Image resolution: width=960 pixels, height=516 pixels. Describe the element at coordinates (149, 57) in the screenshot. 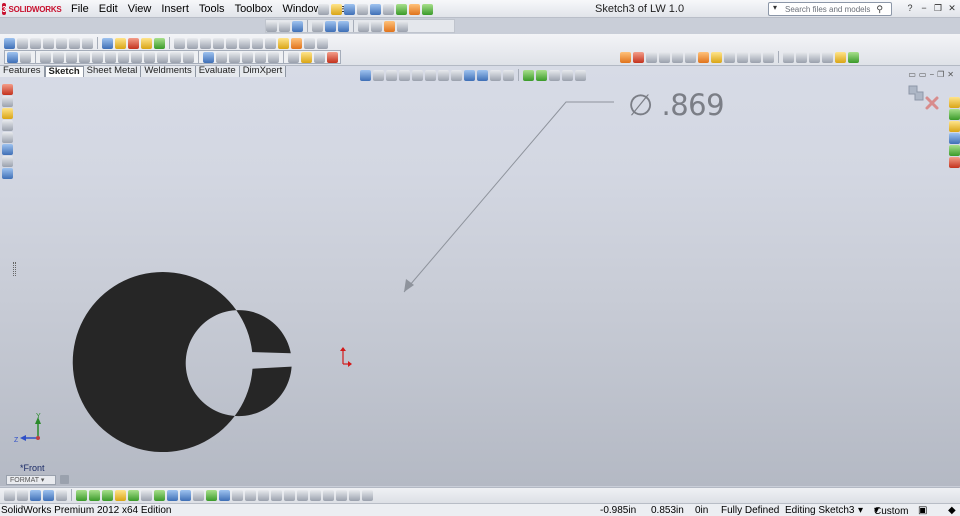

I see `fillet-icon` at that location.